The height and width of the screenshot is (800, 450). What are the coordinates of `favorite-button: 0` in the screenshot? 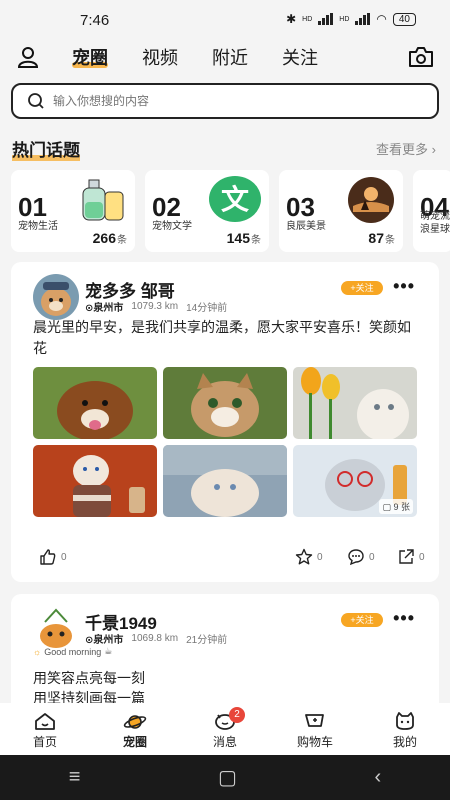 It's located at (309, 557).